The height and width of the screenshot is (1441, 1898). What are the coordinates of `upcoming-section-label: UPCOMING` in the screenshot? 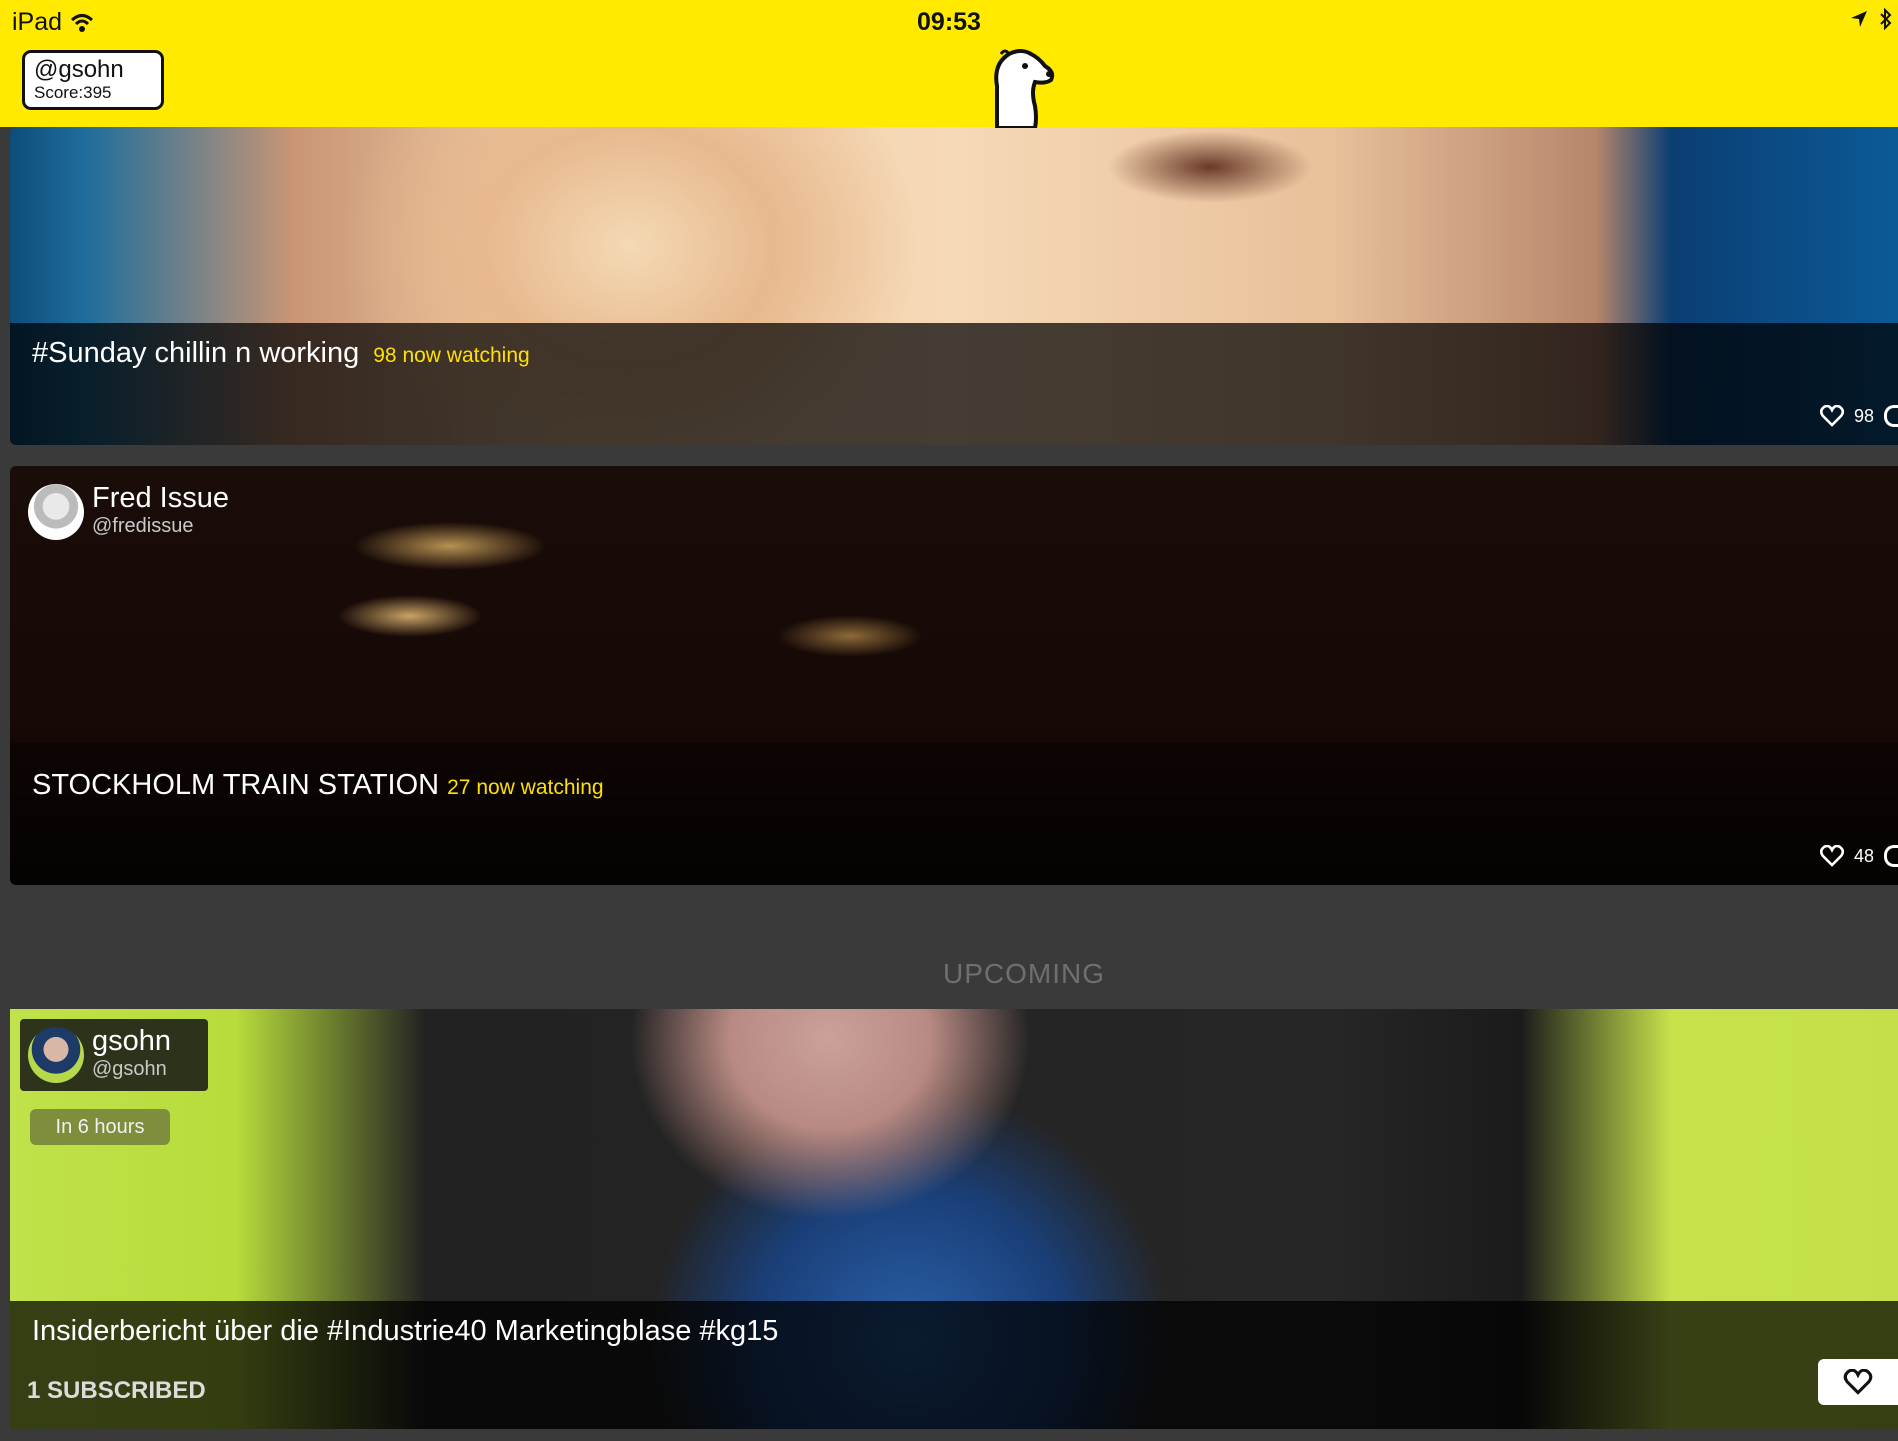 It's located at (1024, 973).